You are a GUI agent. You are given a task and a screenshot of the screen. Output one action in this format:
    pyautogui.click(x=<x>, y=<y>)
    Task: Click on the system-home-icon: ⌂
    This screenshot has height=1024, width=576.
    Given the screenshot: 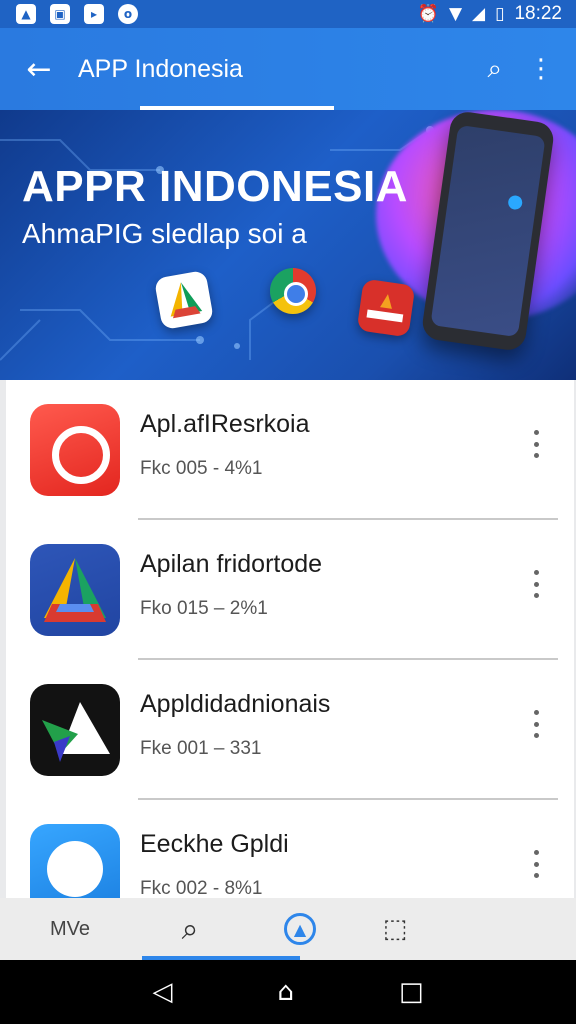 What is the action you would take?
    pyautogui.click(x=285, y=992)
    